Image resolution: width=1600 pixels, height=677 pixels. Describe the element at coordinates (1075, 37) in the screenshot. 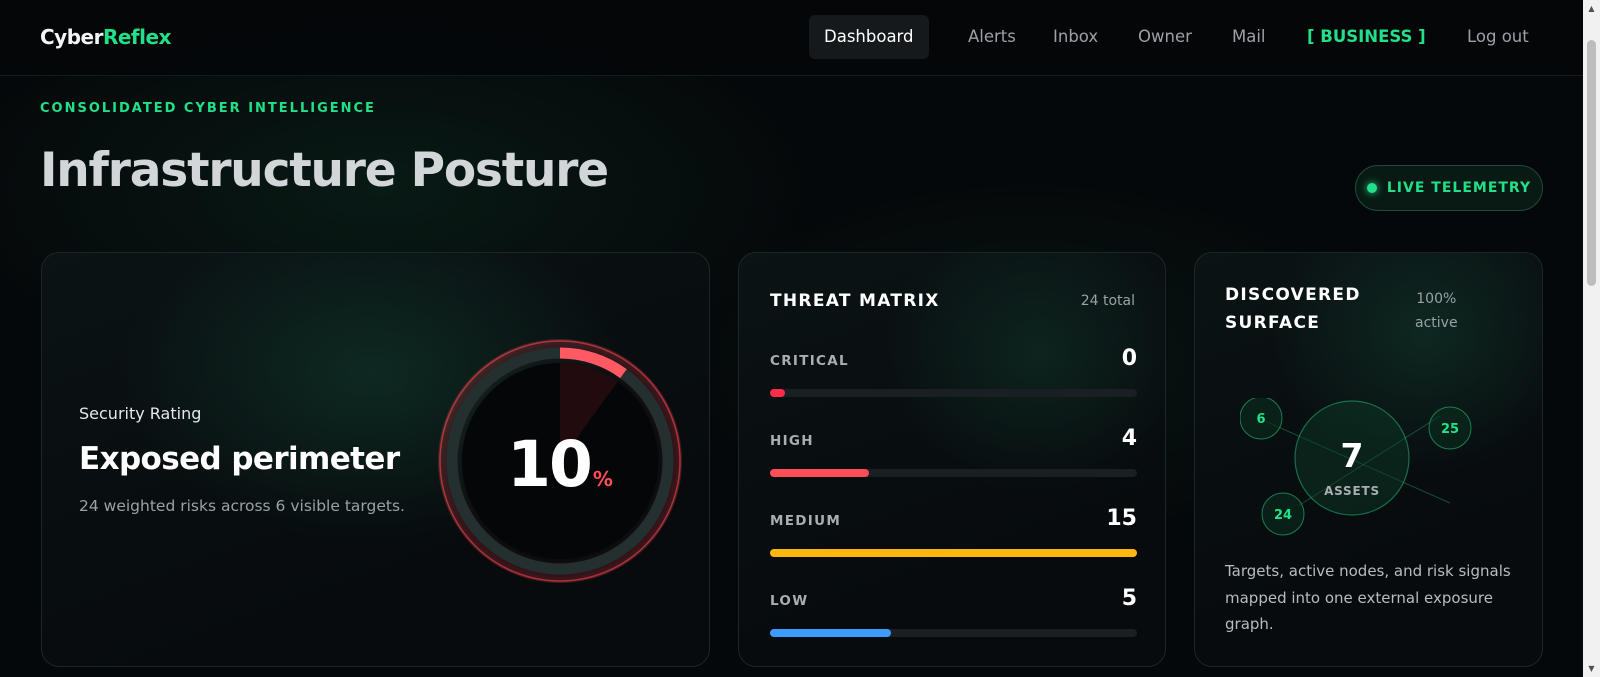

I see `nav-inbox: Inbox` at that location.